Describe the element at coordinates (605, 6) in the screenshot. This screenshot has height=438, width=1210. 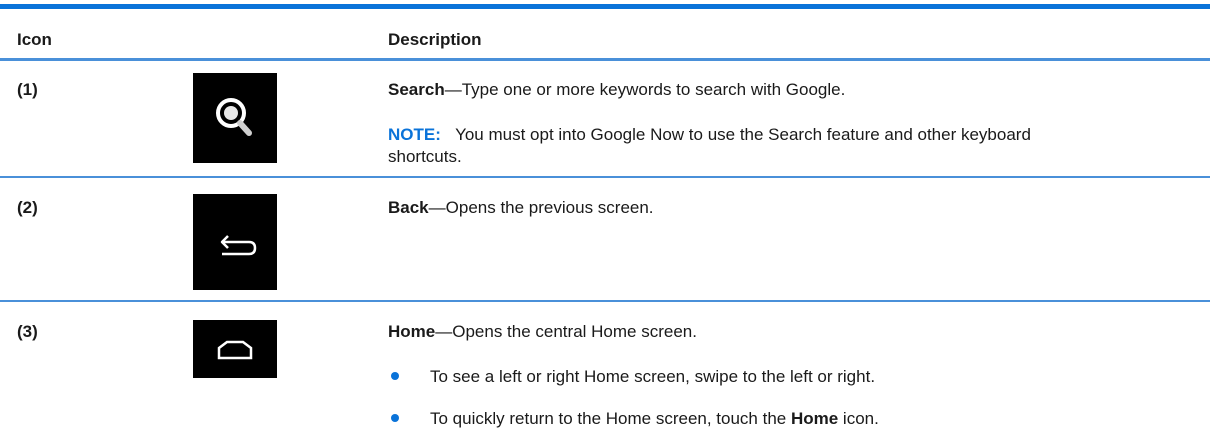
I see `table-top-rule` at that location.